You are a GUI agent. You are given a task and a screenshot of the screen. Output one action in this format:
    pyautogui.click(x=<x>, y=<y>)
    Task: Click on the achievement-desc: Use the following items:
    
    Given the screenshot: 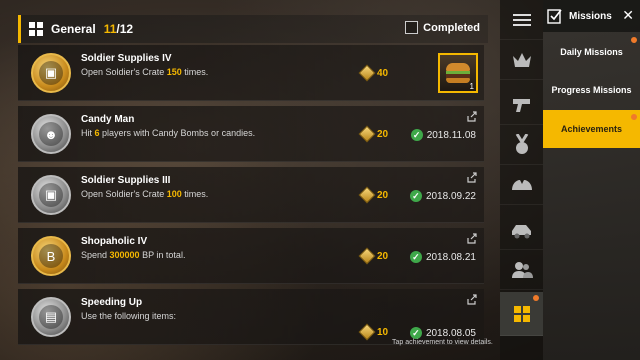 What is the action you would take?
    pyautogui.click(x=128, y=316)
    